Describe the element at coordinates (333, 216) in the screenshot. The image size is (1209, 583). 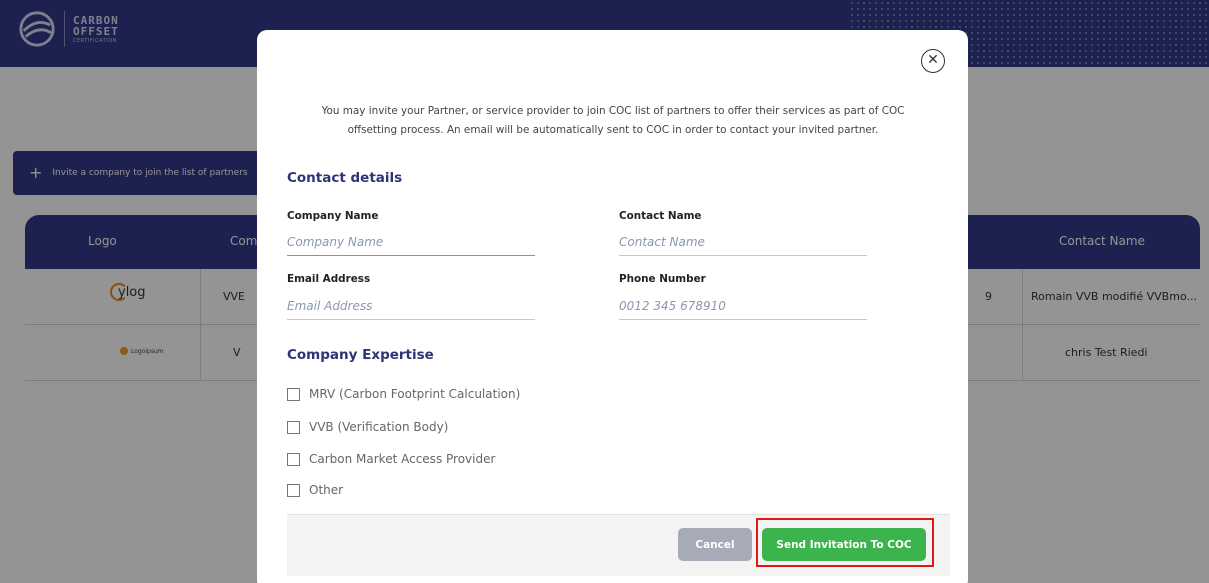
I see `company-name-label: Company Name` at that location.